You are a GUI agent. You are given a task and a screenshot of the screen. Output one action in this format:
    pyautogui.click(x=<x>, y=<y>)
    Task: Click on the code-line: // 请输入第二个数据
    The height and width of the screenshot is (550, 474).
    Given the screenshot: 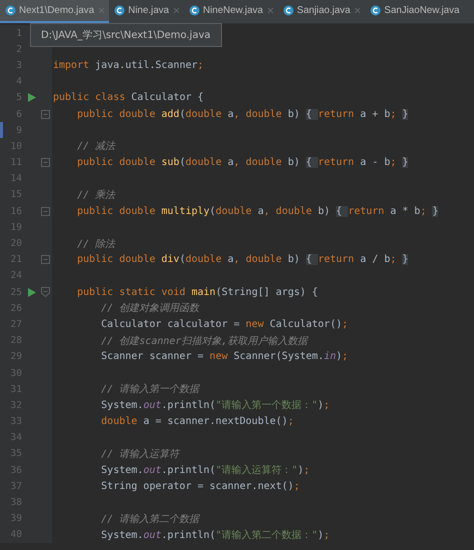 What is the action you would take?
    pyautogui.click(x=150, y=519)
    